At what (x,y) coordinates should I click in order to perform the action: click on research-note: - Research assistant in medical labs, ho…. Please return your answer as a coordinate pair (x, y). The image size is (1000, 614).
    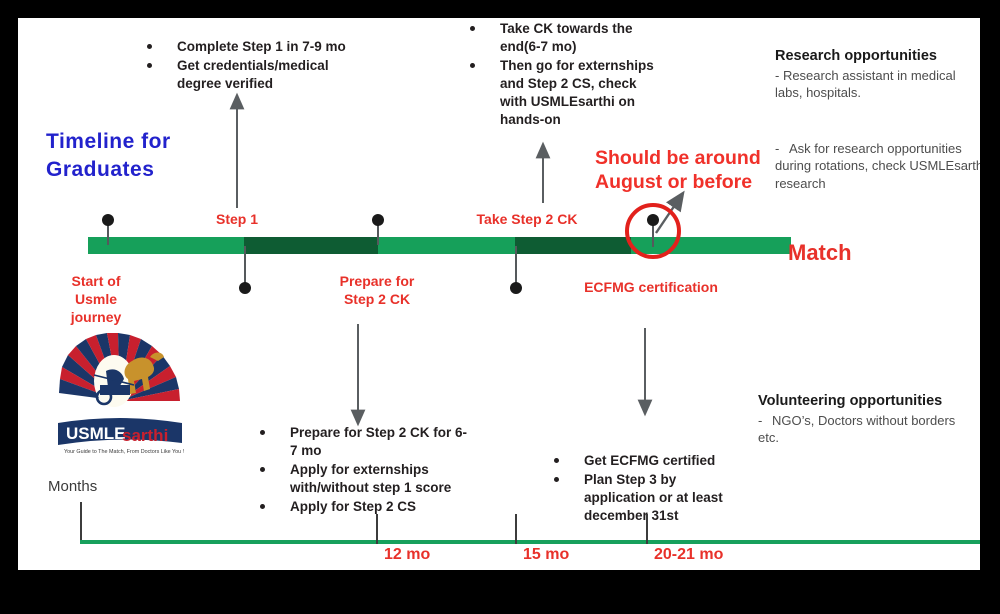
    Looking at the image, I should click on (865, 84).